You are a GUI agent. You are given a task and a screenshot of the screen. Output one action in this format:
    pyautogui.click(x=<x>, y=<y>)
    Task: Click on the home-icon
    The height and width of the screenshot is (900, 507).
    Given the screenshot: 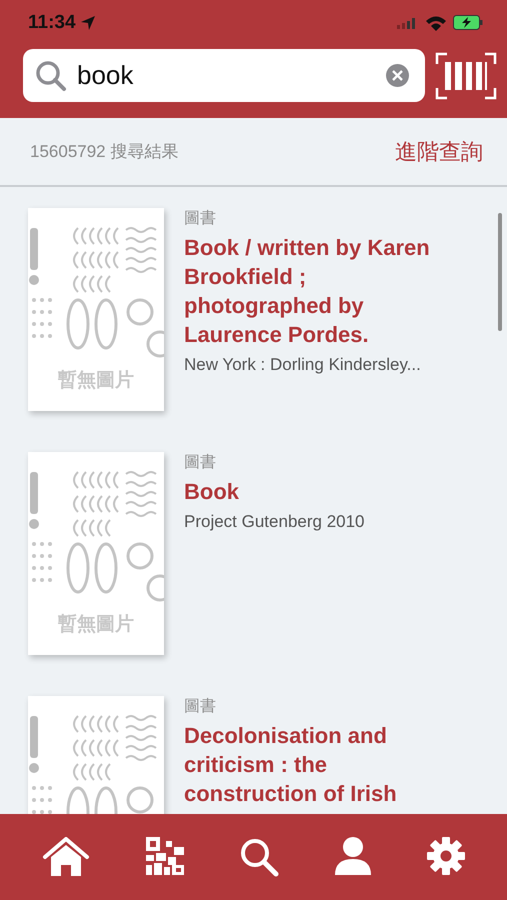 What is the action you would take?
    pyautogui.click(x=66, y=857)
    